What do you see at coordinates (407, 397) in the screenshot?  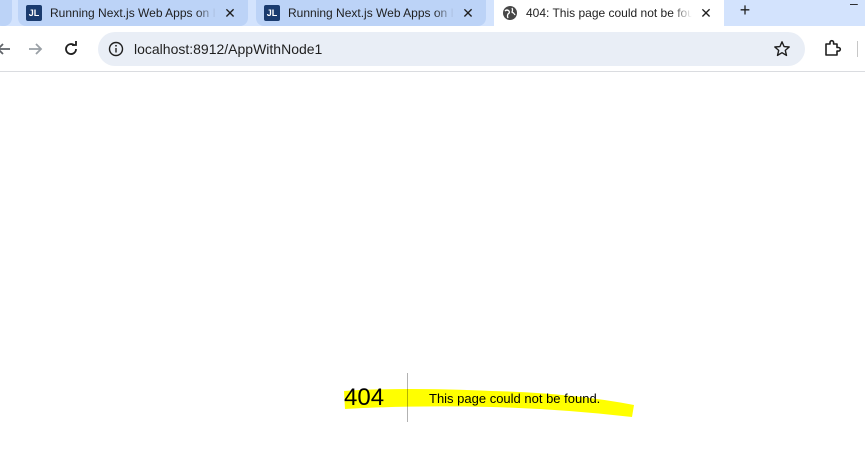 I see `error-divider` at bounding box center [407, 397].